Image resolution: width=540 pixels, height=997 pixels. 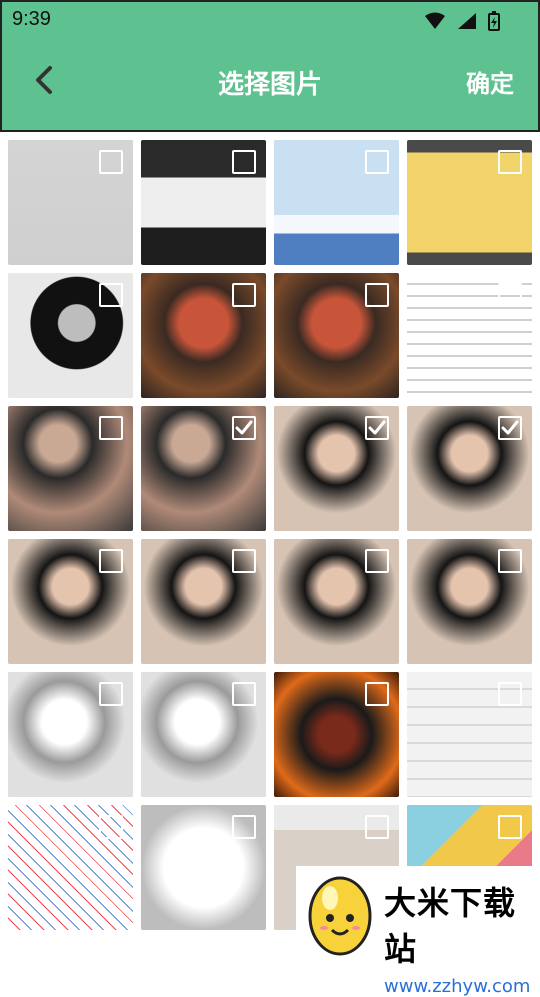 I want to click on watermark: 大米下载站 www.zzhyw.com, so click(x=418, y=931).